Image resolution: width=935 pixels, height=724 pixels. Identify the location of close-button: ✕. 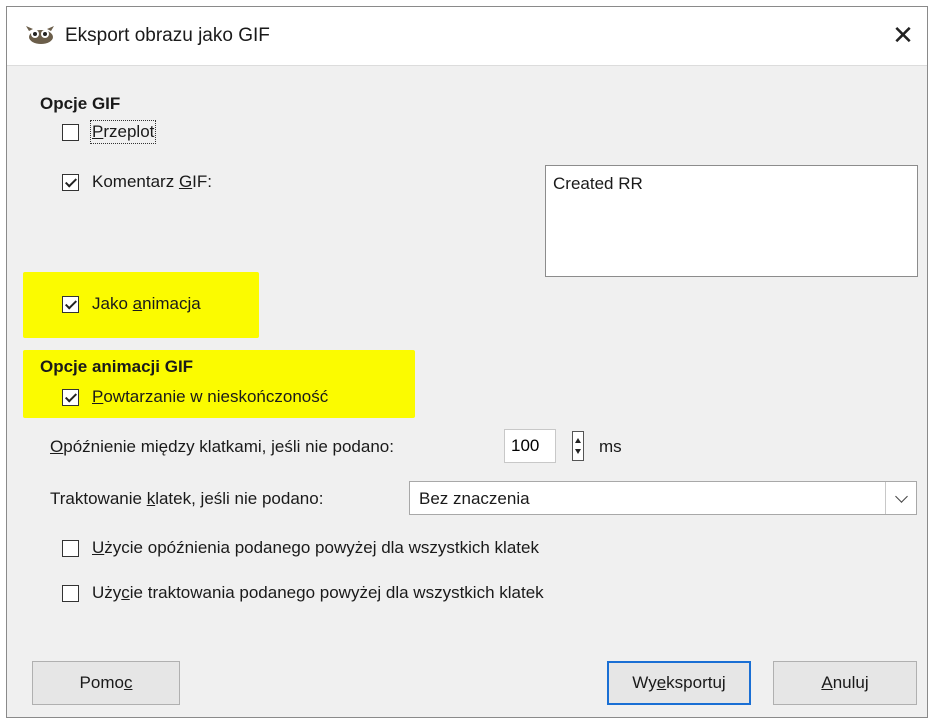
(903, 35).